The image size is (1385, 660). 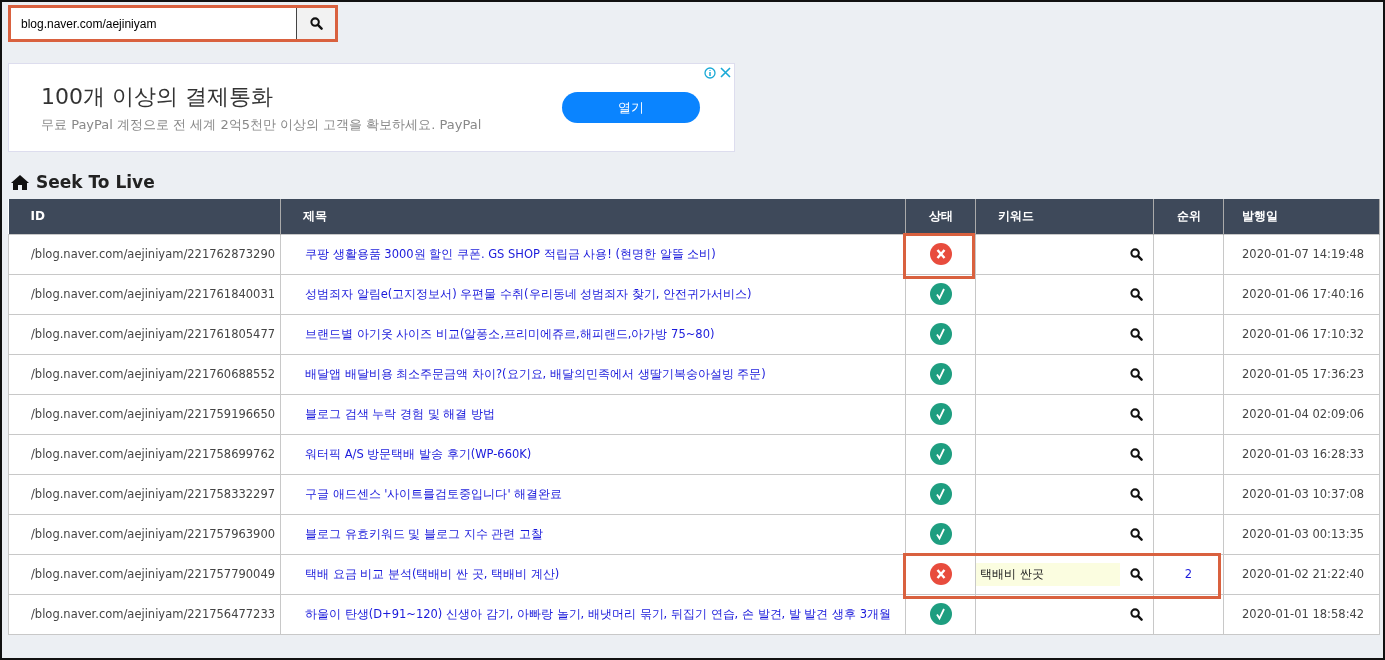 What do you see at coordinates (173, 23) in the screenshot?
I see `url-field: blog.naver.com/aejiniyam` at bounding box center [173, 23].